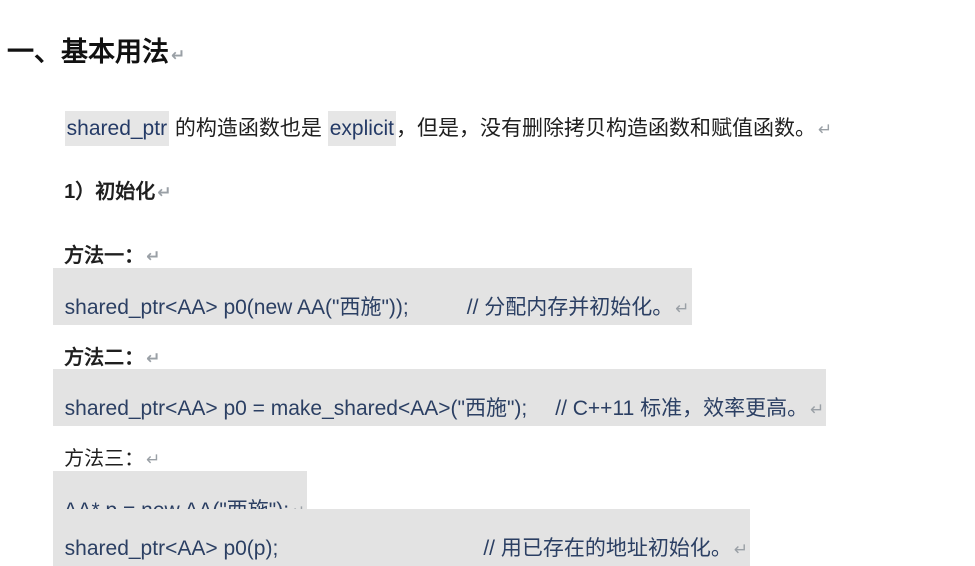 This screenshot has height=566, width=975. Describe the element at coordinates (171, 548) in the screenshot. I see `code-text: shared_ptr<AA> p0(p);` at that location.